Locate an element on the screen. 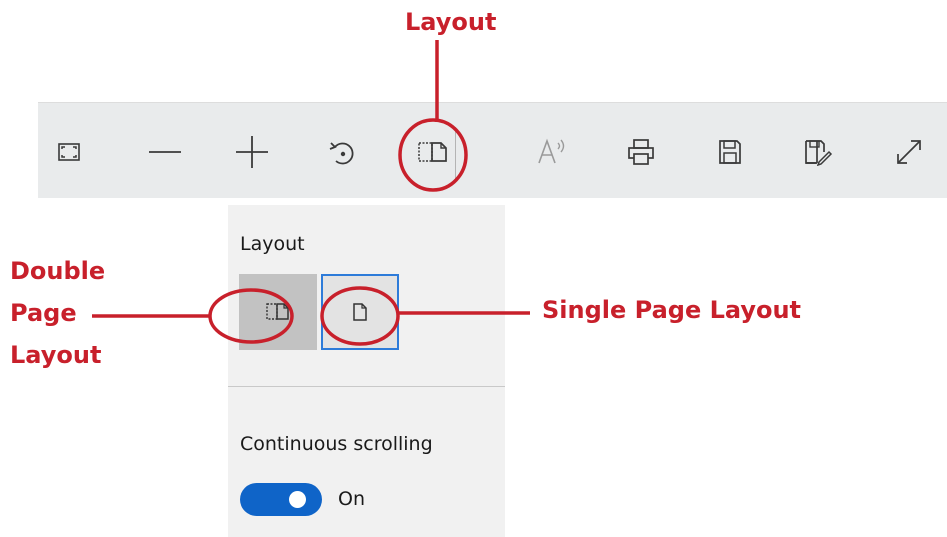  continuous-scrolling-toggle is located at coordinates (281, 499).